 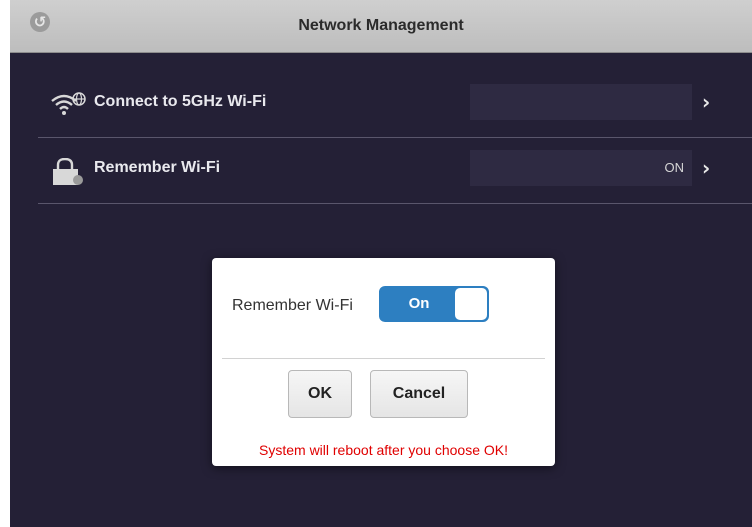 I want to click on setting-label: Connect to 5GHz Wi-Fi, so click(x=180, y=101).